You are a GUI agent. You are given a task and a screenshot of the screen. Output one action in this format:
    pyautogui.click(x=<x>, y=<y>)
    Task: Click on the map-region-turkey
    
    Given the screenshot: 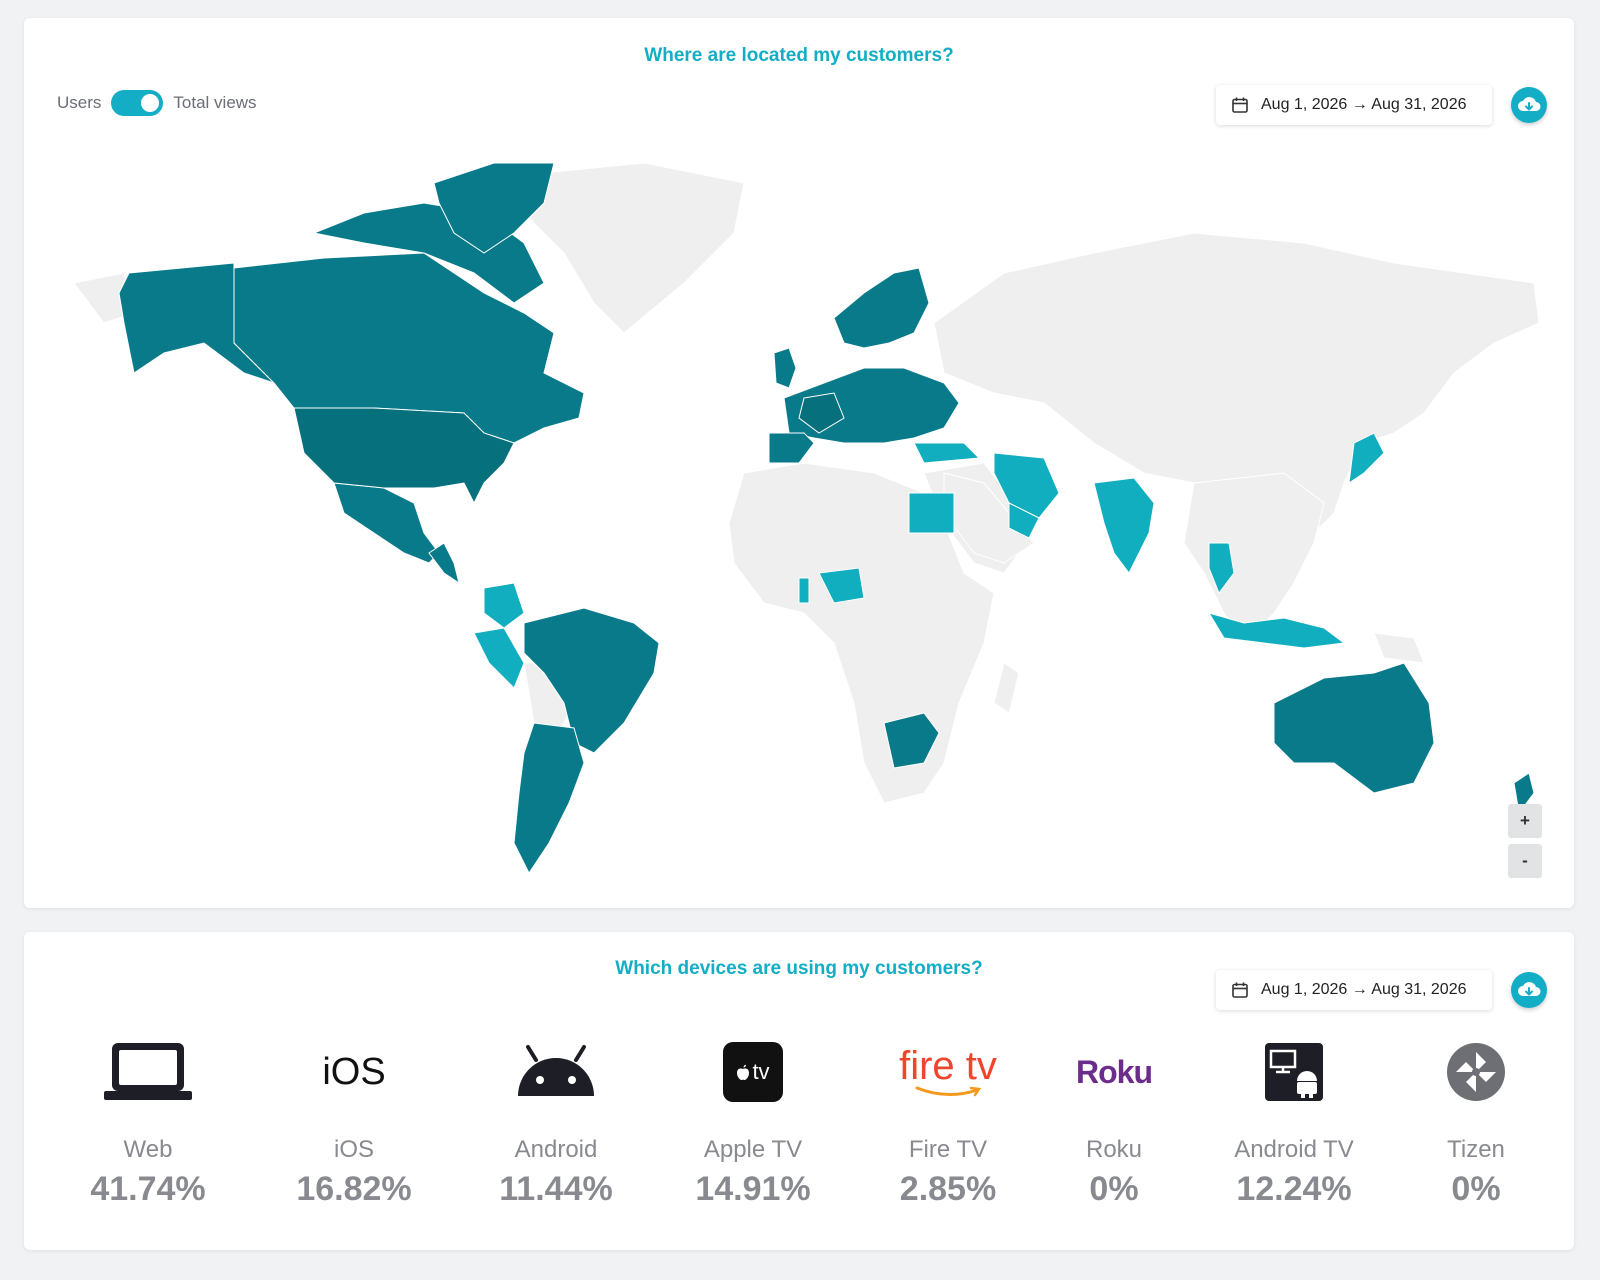 What is the action you would take?
    pyautogui.click(x=947, y=453)
    